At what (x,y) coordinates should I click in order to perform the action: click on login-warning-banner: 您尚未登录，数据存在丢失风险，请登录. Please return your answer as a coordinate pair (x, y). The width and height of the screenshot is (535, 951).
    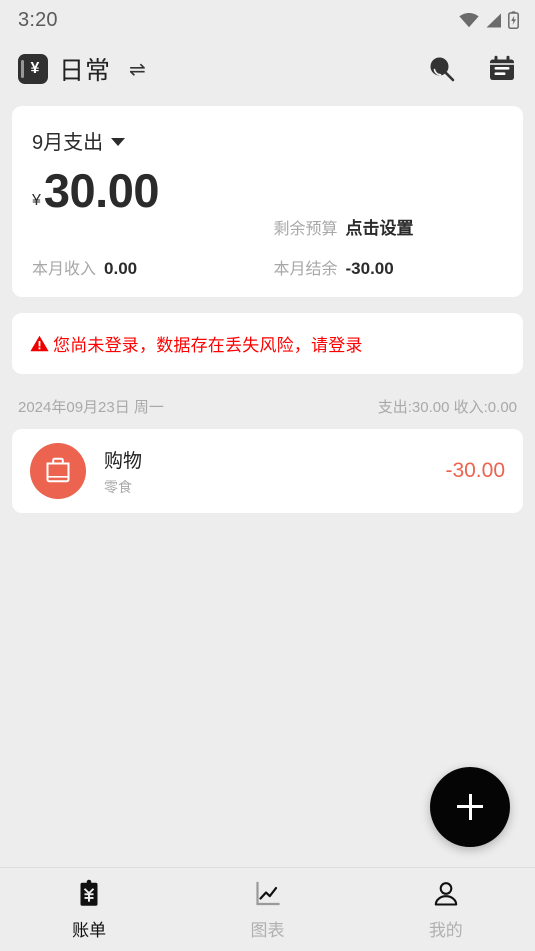
    Looking at the image, I should click on (267, 343).